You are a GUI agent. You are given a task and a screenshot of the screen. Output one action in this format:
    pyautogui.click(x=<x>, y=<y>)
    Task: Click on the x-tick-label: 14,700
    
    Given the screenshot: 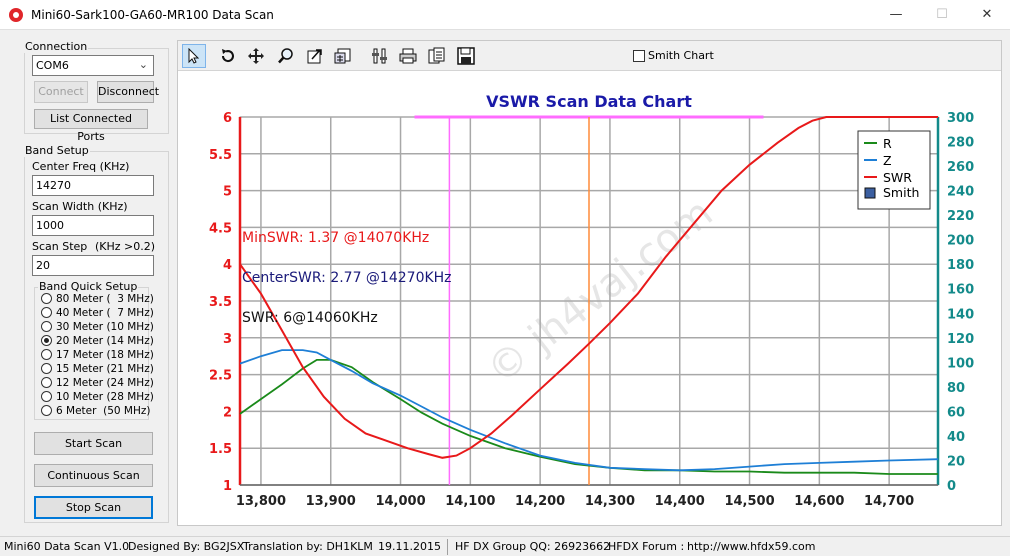 What is the action you would take?
    pyautogui.click(x=889, y=501)
    